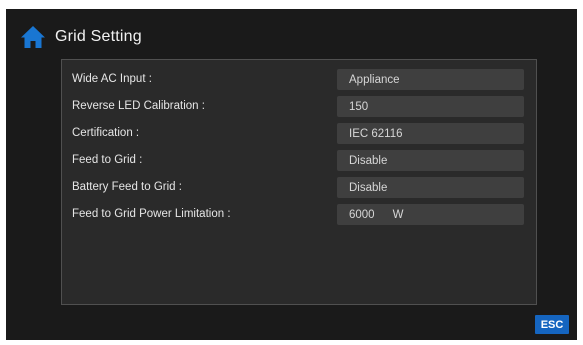 The width and height of the screenshot is (583, 345). What do you see at coordinates (430, 79) in the screenshot?
I see `wide-ac-input-select: Appliance` at bounding box center [430, 79].